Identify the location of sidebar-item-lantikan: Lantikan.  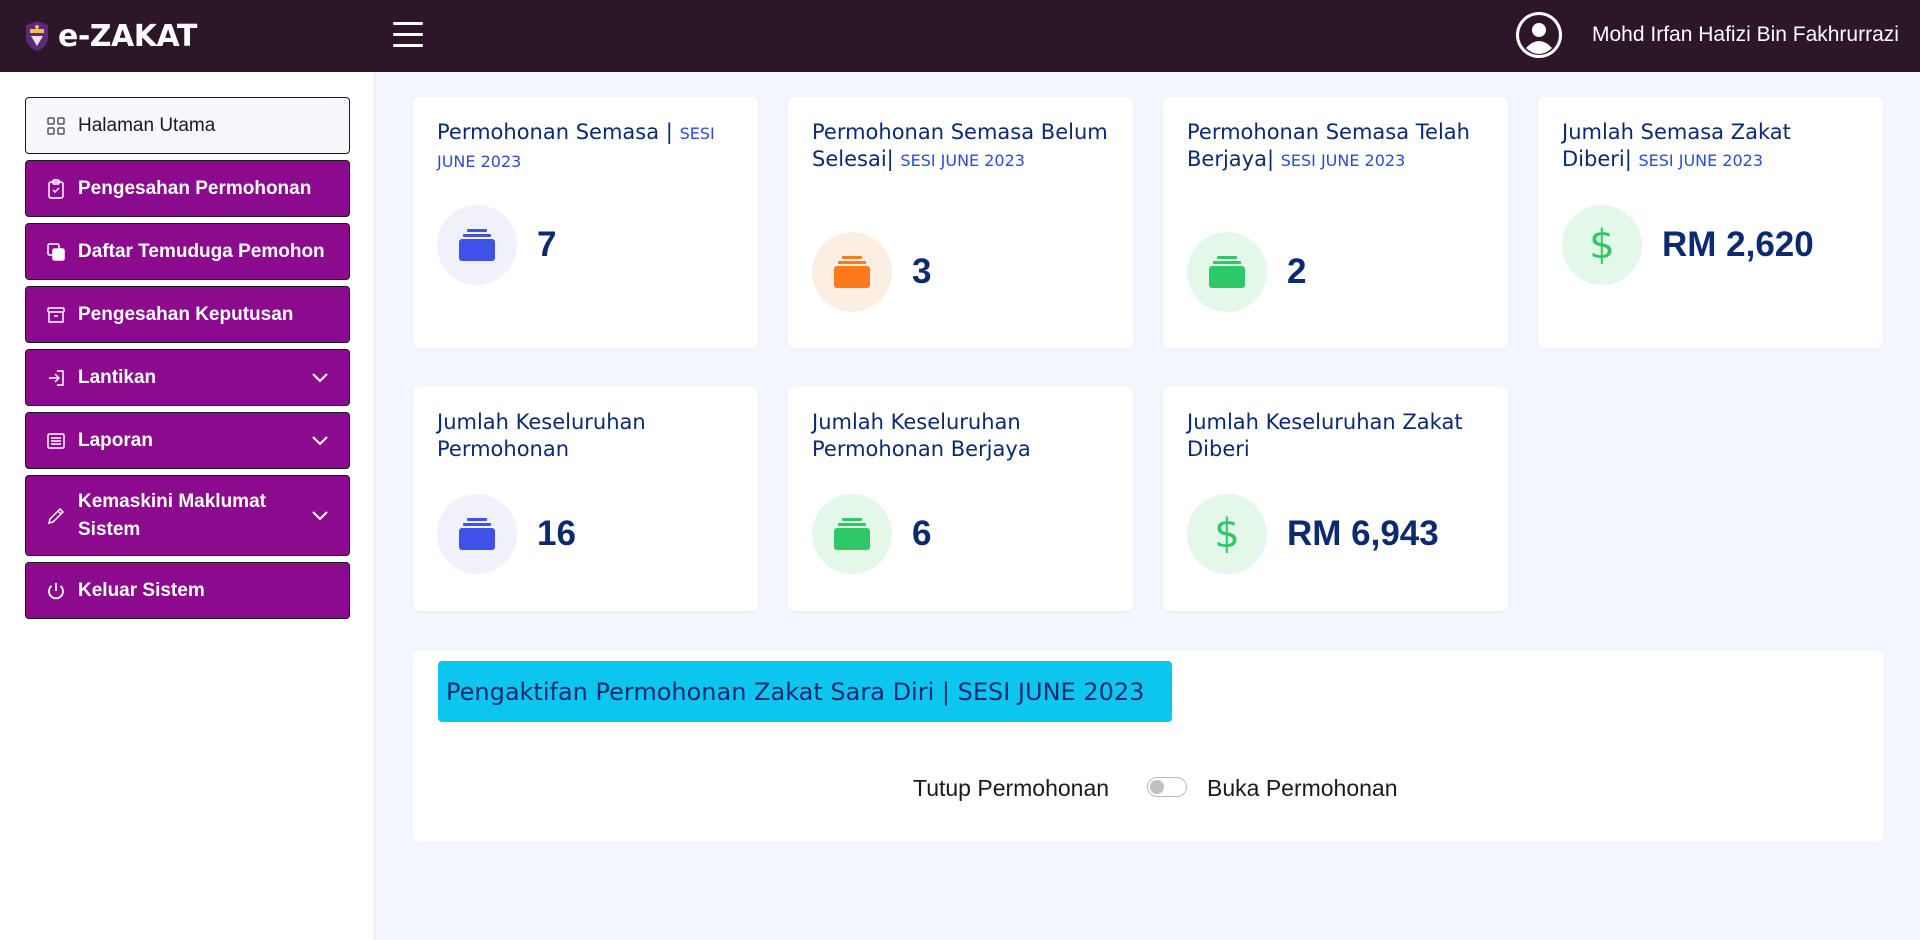
(187, 377).